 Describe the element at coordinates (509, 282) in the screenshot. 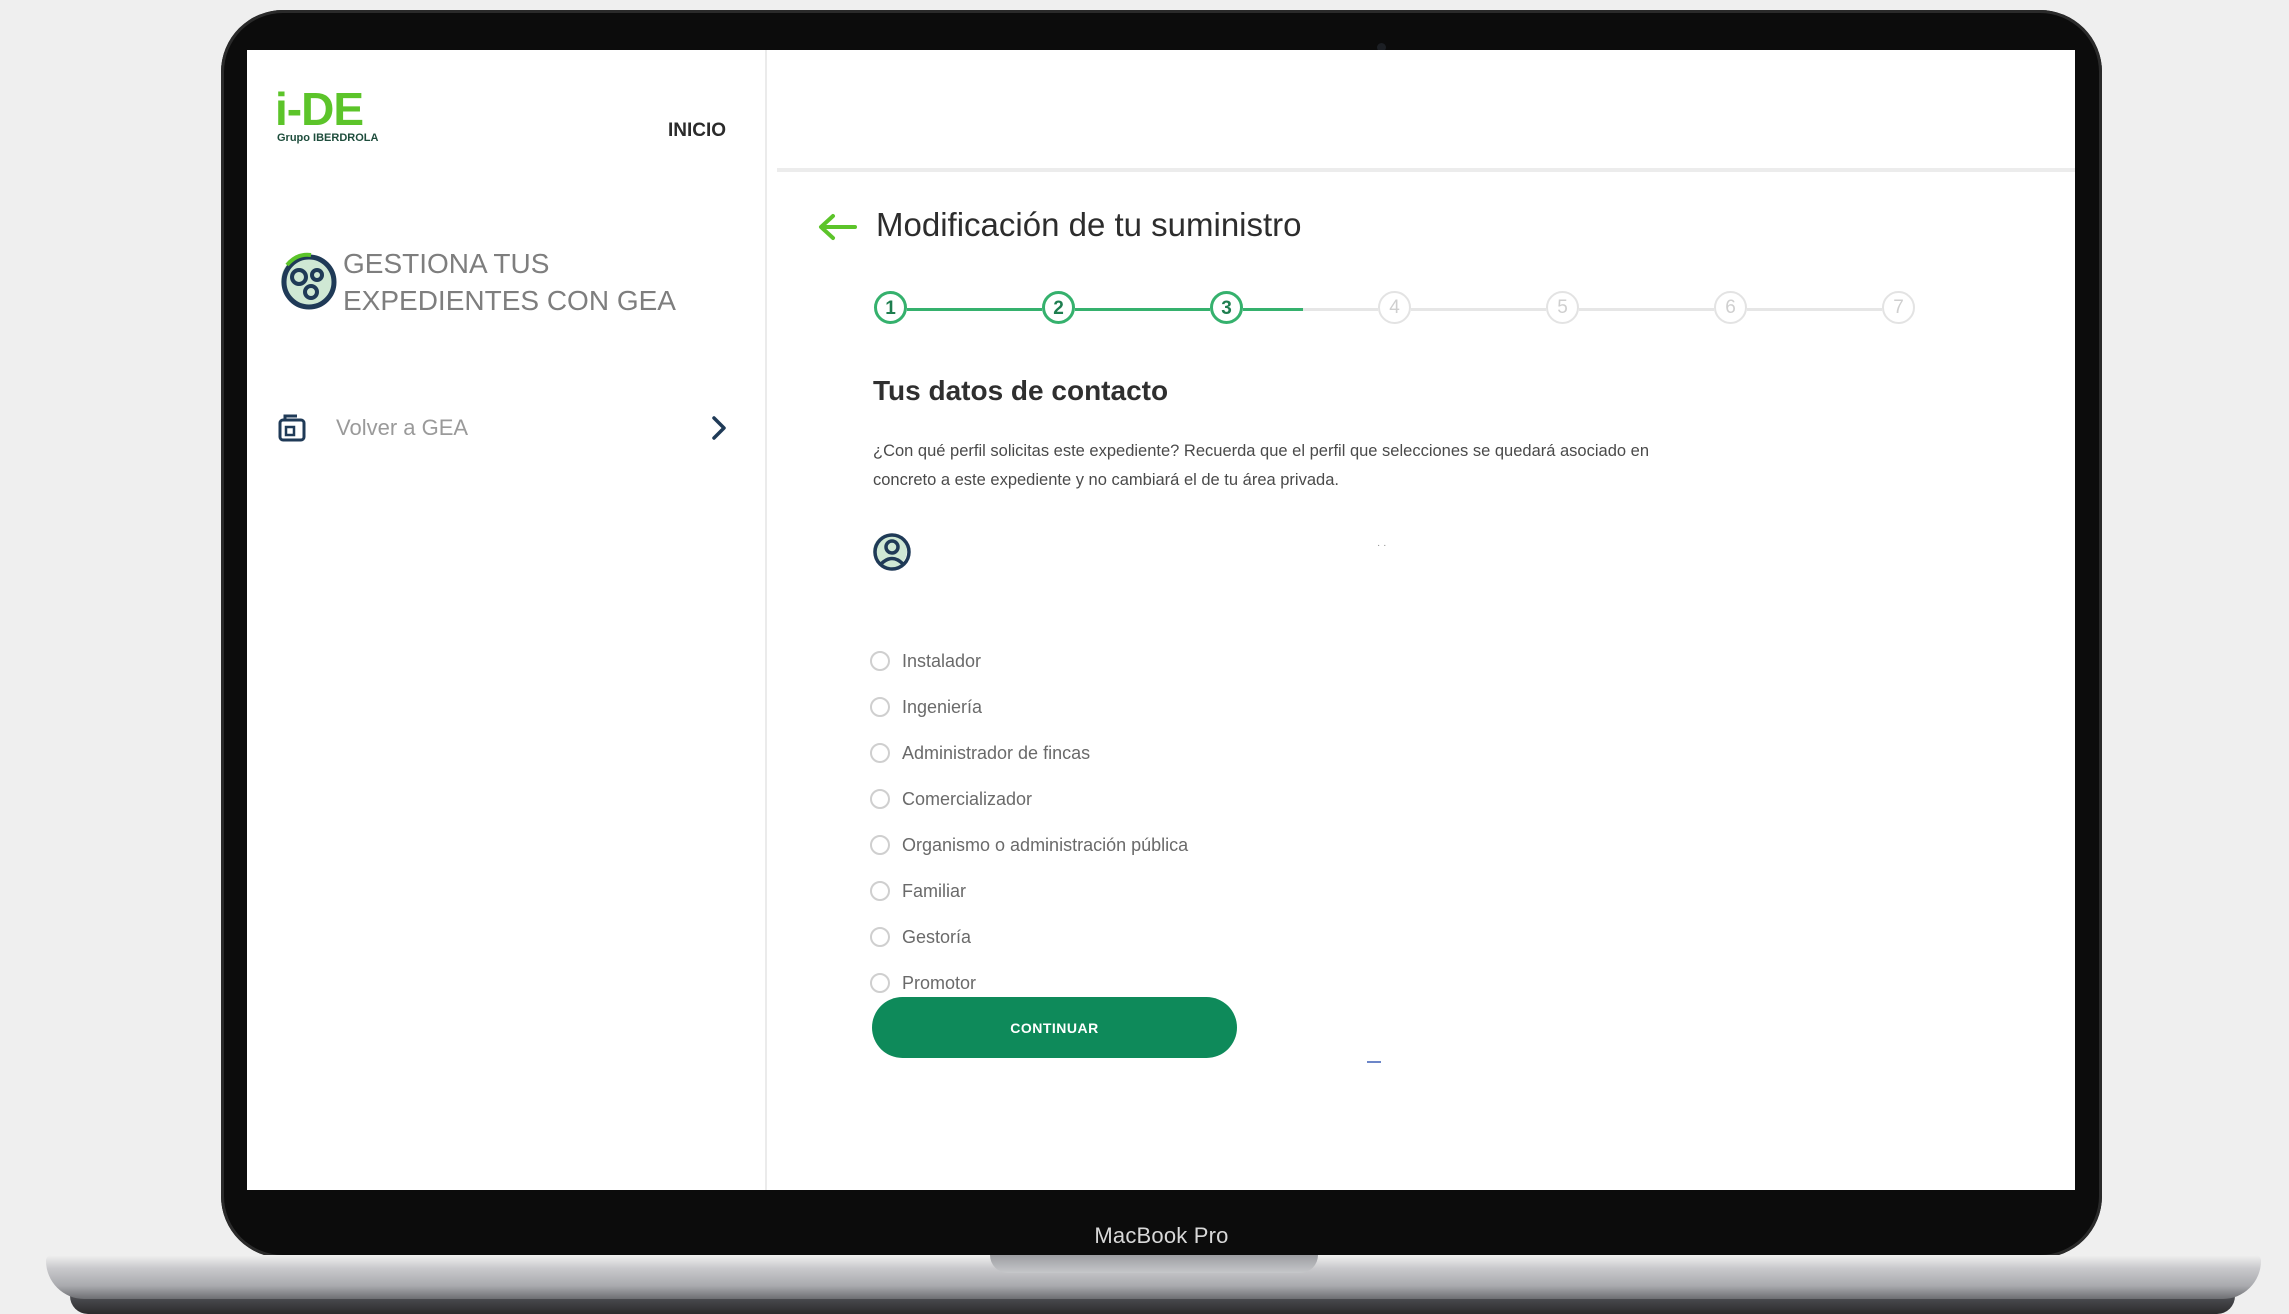

I see `gea-title: GESTIONA TUS EXPEDIENTES CON GEA` at that location.